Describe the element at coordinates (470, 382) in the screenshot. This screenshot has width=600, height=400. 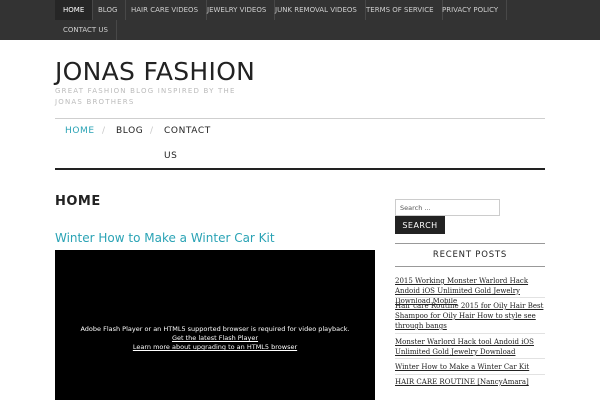
I see `recent-post-link: HAIR CARE ROUTINE [NancyAmara]` at that location.